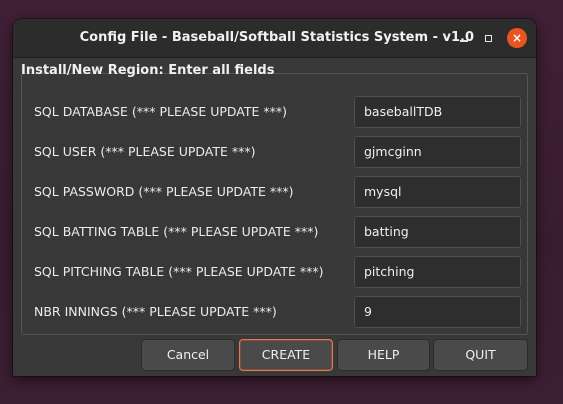  Describe the element at coordinates (464, 38) in the screenshot. I see `minimize-button` at that location.